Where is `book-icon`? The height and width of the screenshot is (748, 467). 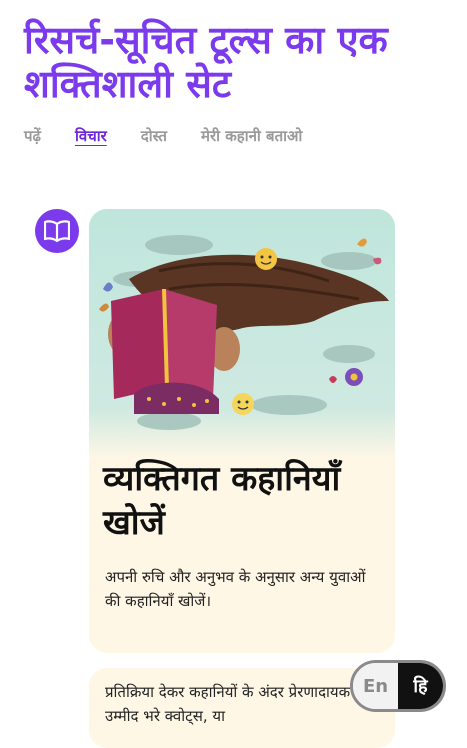 book-icon is located at coordinates (57, 231).